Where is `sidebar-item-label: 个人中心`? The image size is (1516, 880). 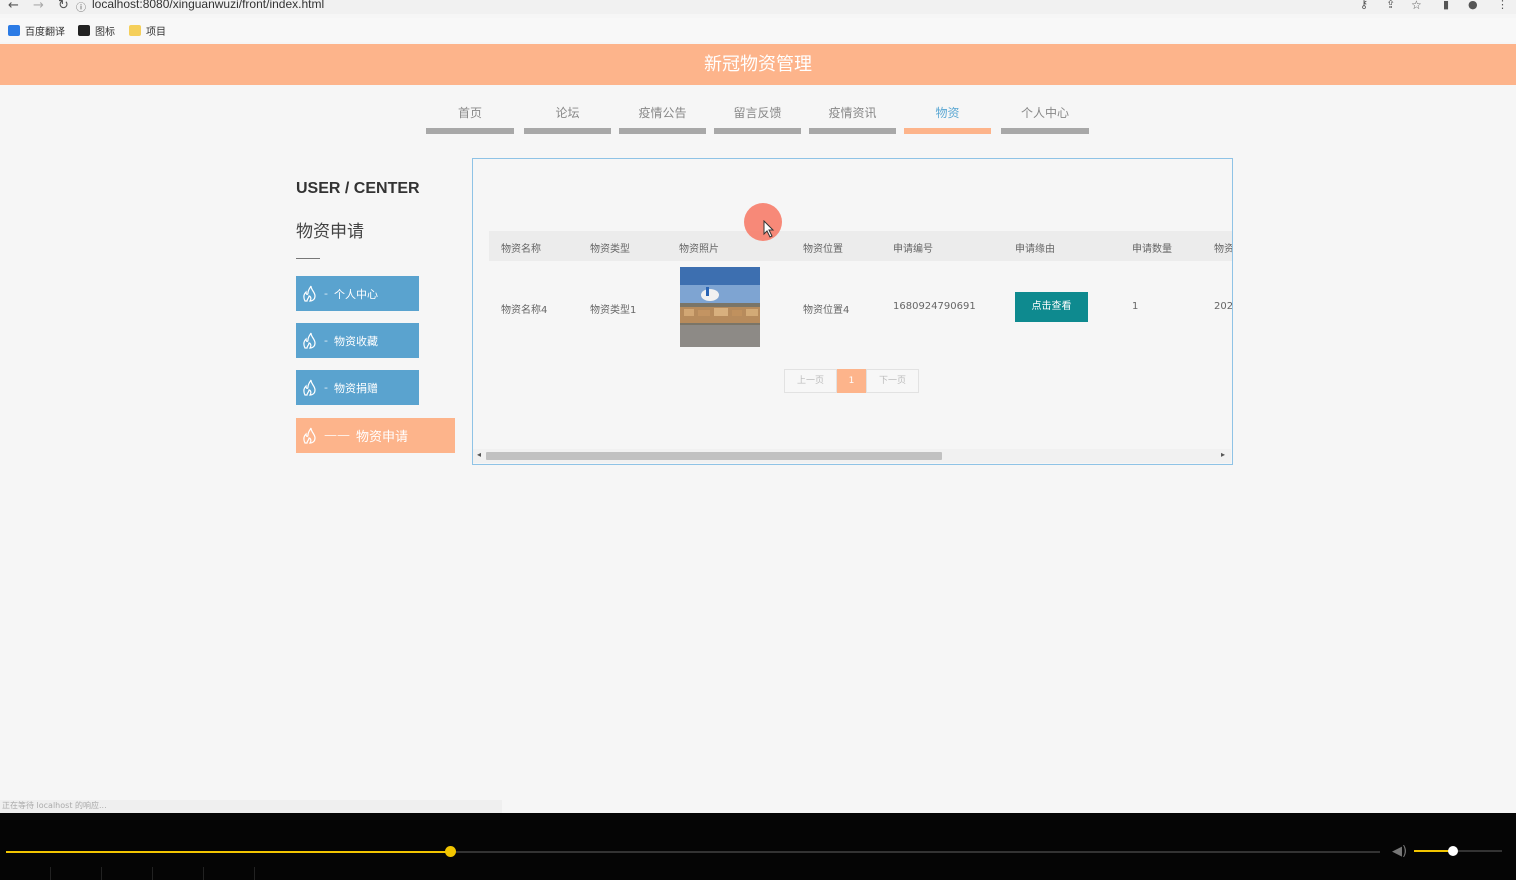
sidebar-item-label: 个人中心 is located at coordinates (355, 294).